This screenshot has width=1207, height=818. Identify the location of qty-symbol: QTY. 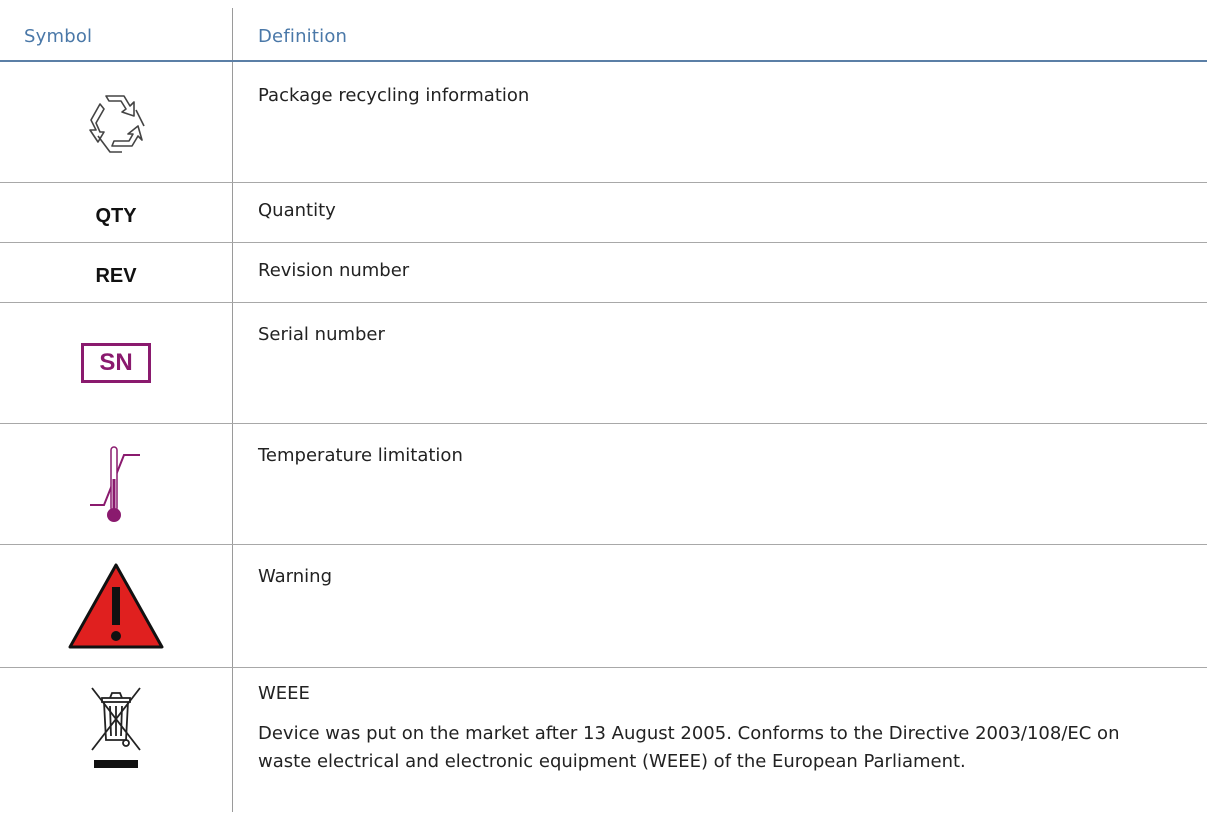
(116, 216).